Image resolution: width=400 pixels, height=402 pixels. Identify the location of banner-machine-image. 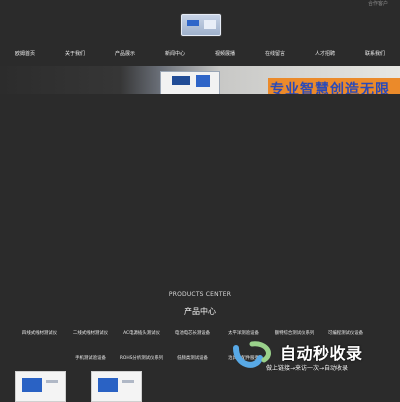
(190, 82).